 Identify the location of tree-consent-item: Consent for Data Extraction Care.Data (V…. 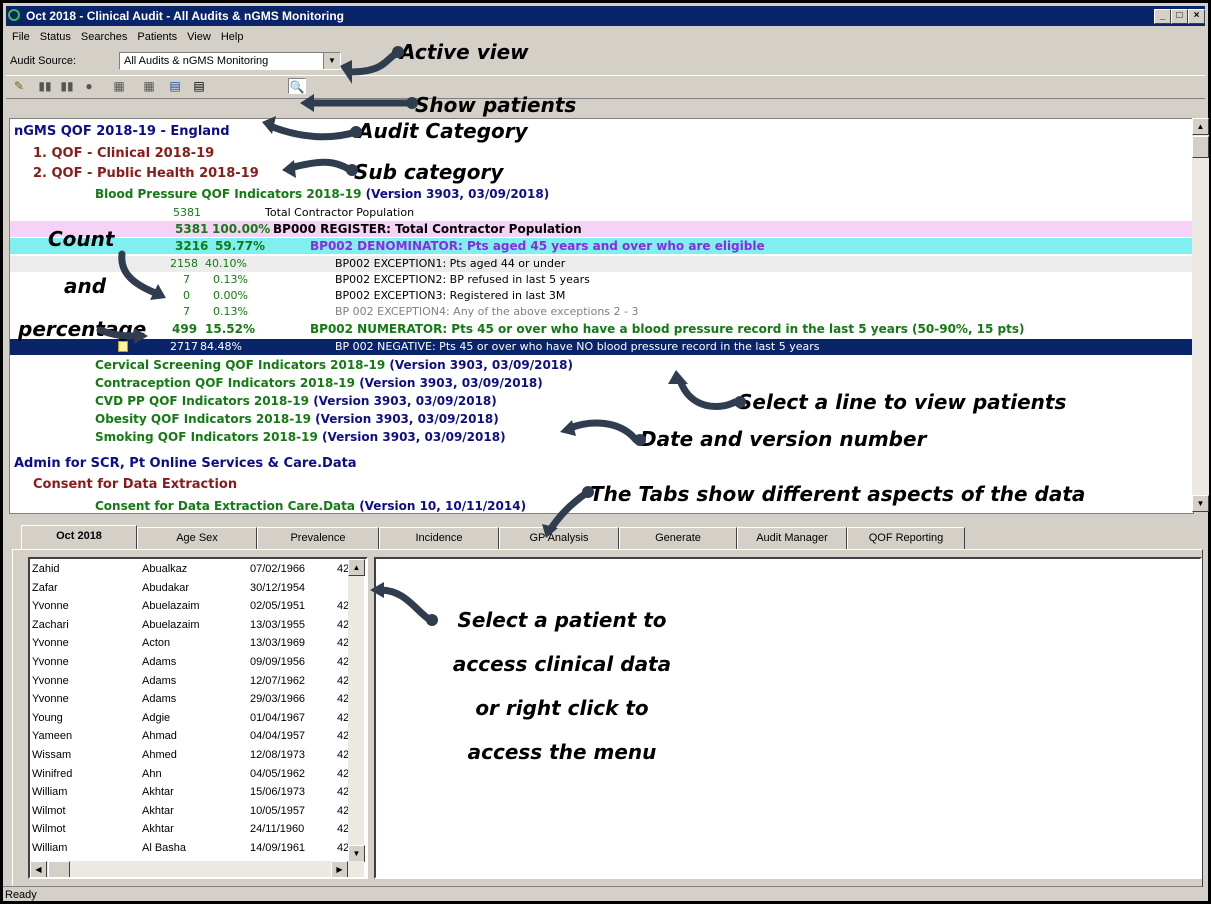
(311, 505).